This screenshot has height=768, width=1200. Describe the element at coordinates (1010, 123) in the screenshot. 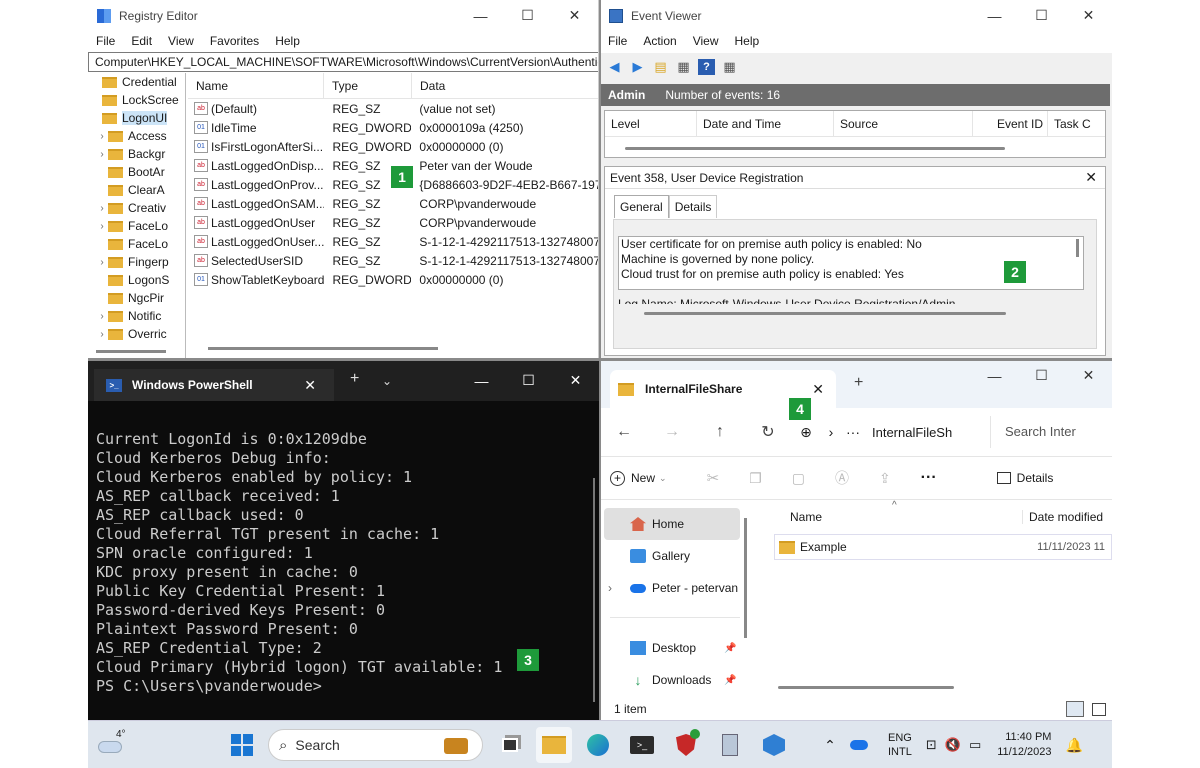

I see `column-event-id: Event ID` at that location.